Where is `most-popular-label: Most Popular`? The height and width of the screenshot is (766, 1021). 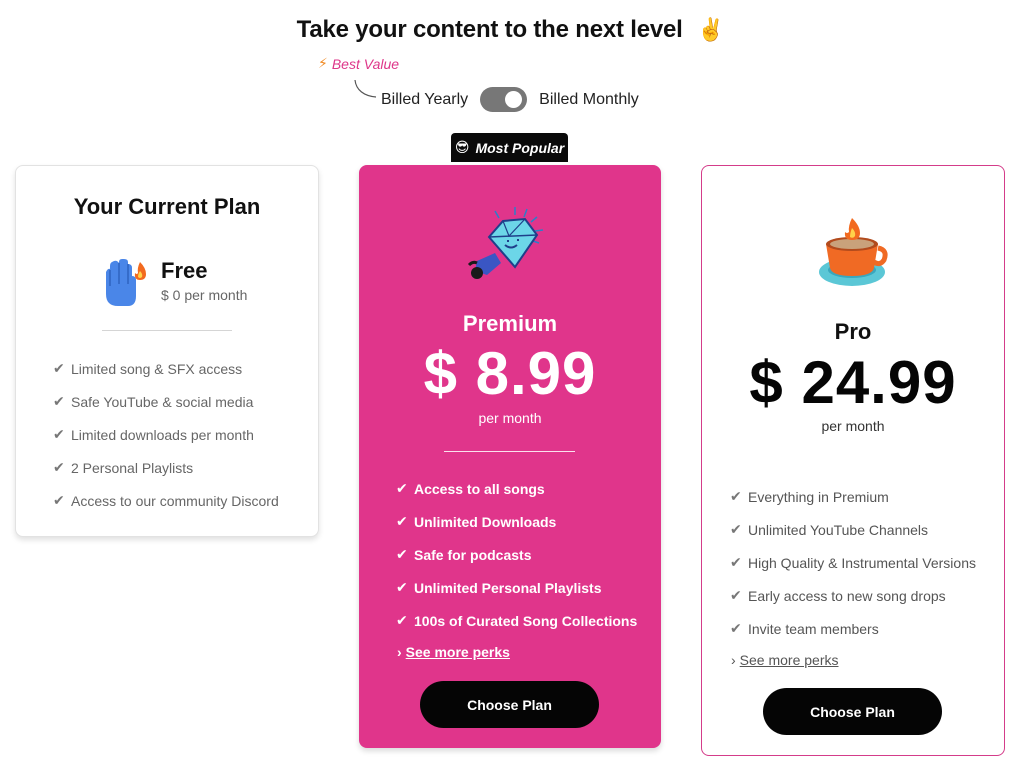
most-popular-label: Most Popular is located at coordinates (520, 147).